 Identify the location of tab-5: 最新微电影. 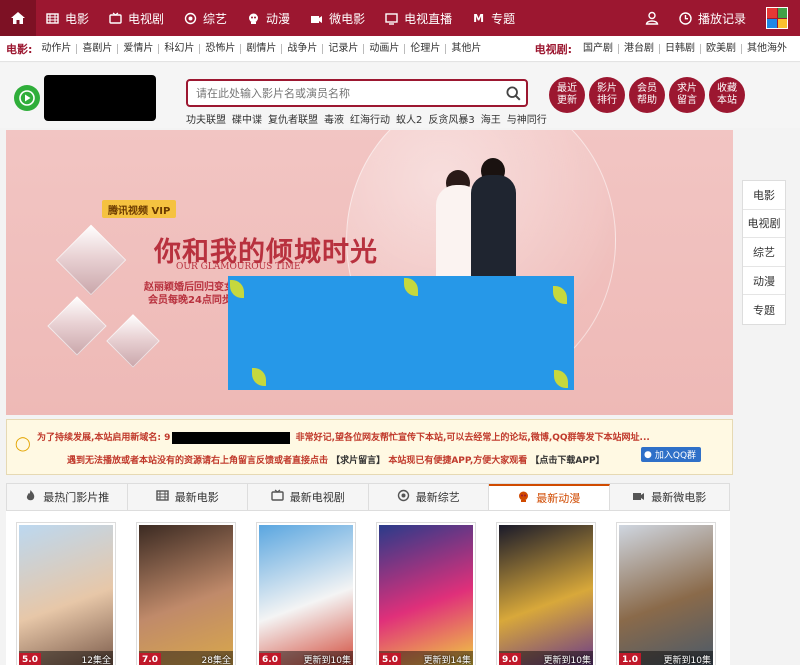
(669, 497).